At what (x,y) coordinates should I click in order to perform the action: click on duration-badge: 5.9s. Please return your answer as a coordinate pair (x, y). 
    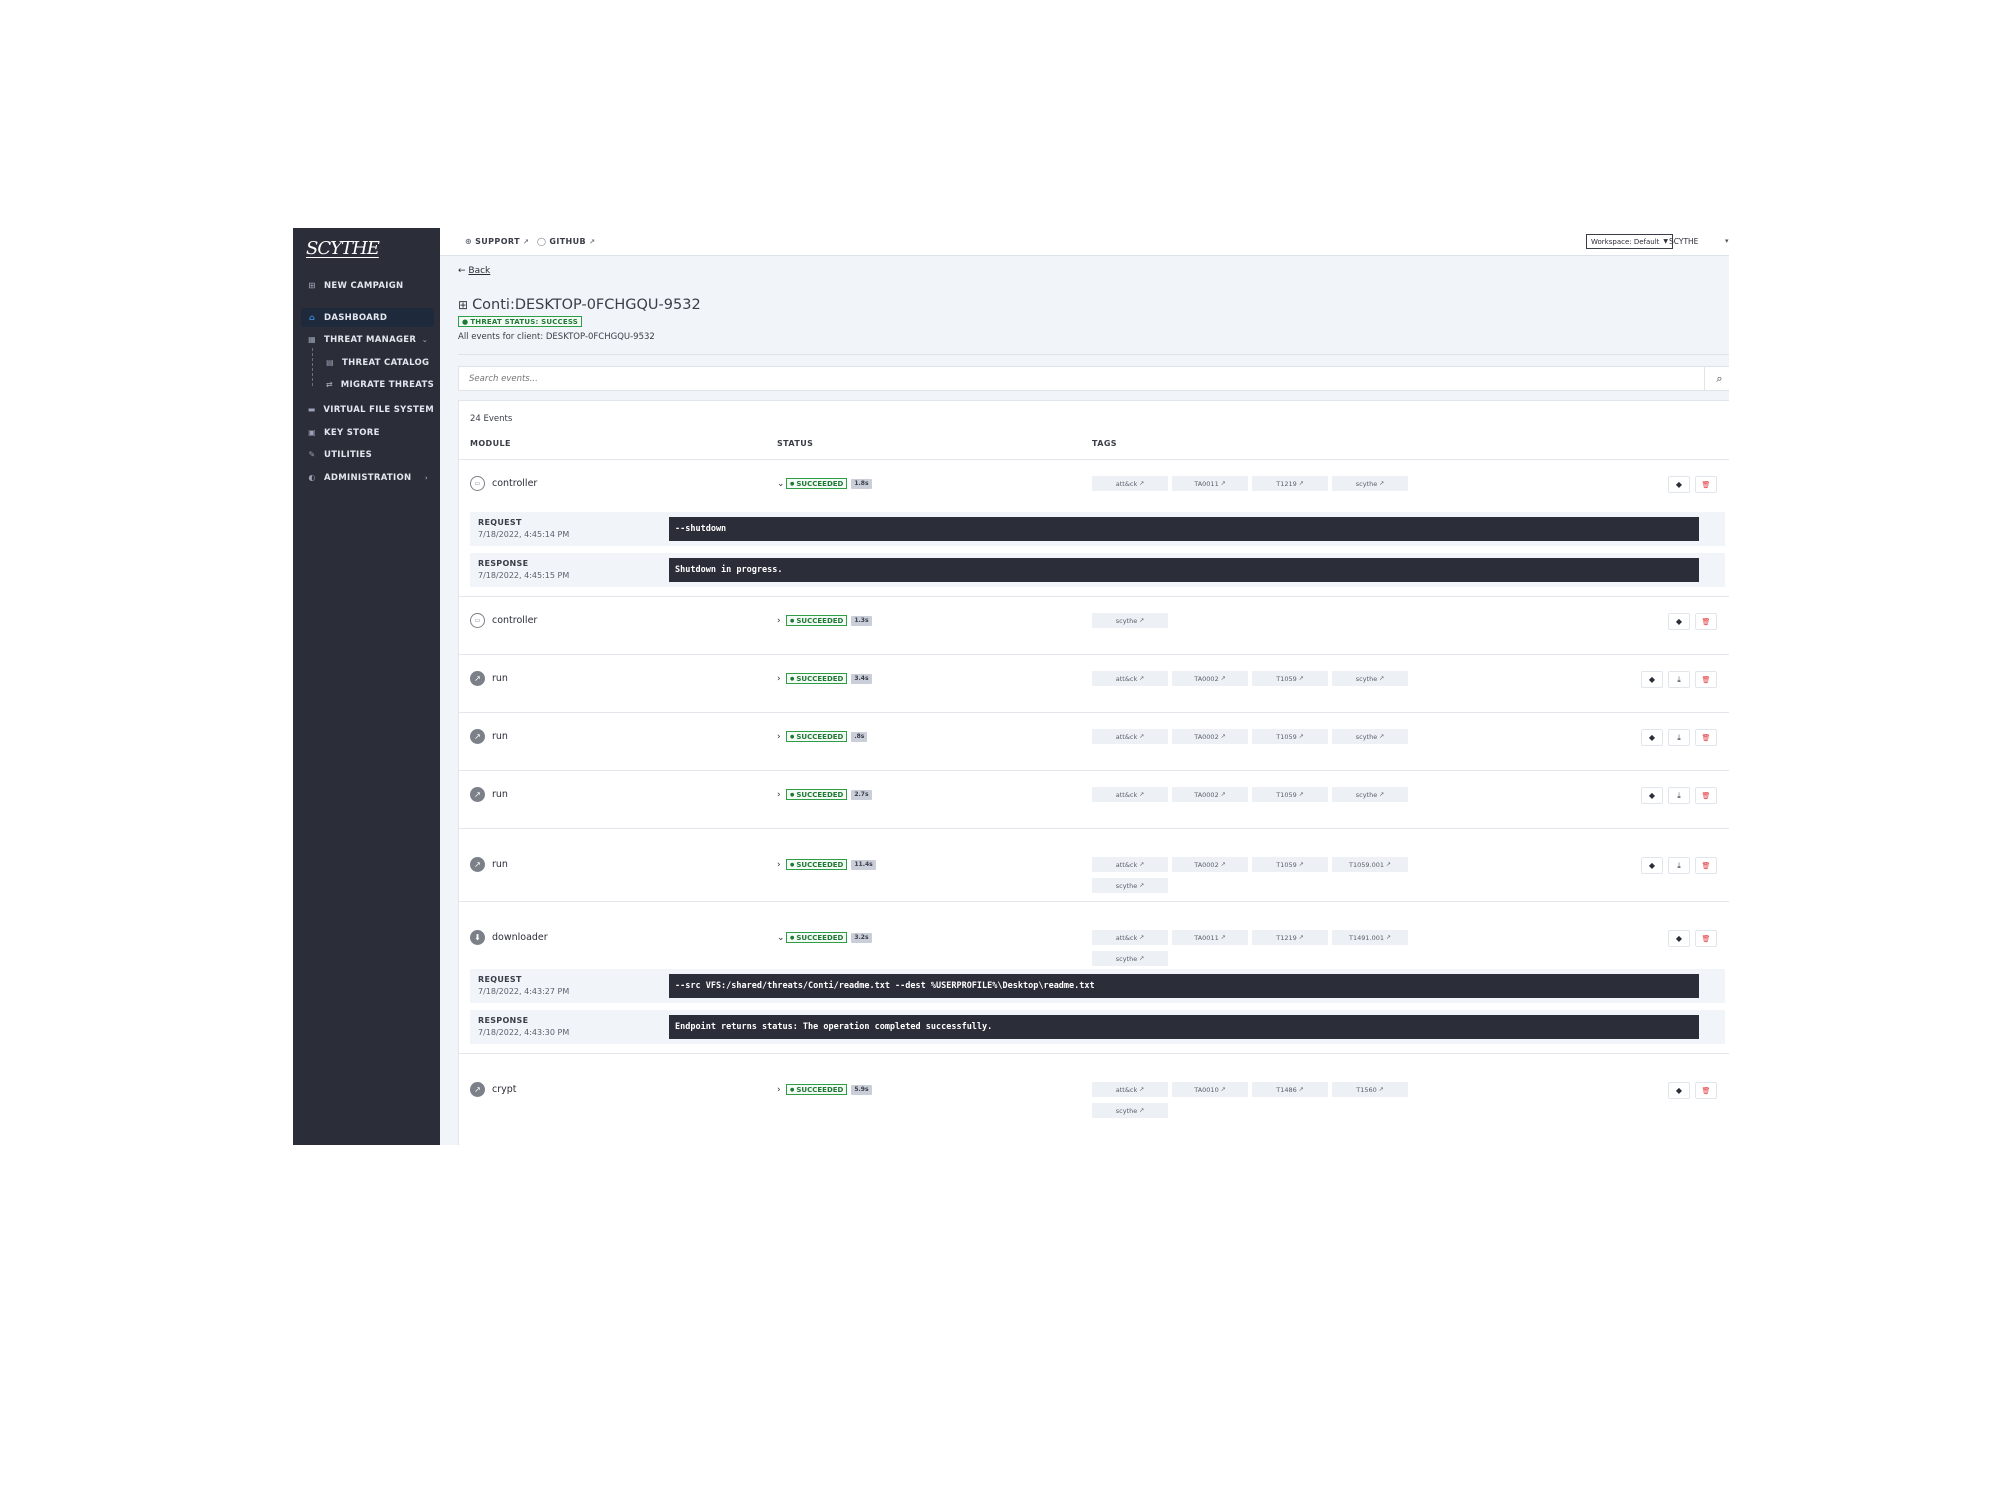
    Looking at the image, I should click on (861, 1089).